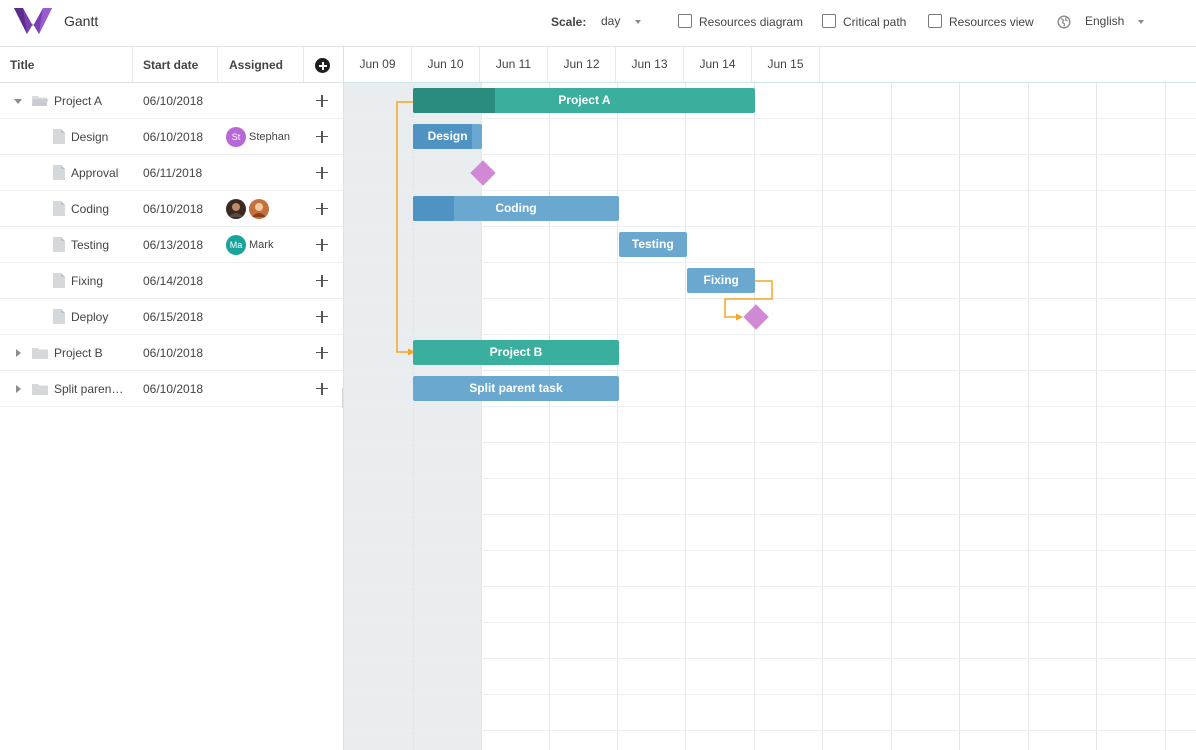 The height and width of the screenshot is (750, 1196). What do you see at coordinates (90, 209) in the screenshot?
I see `task-title: Coding` at bounding box center [90, 209].